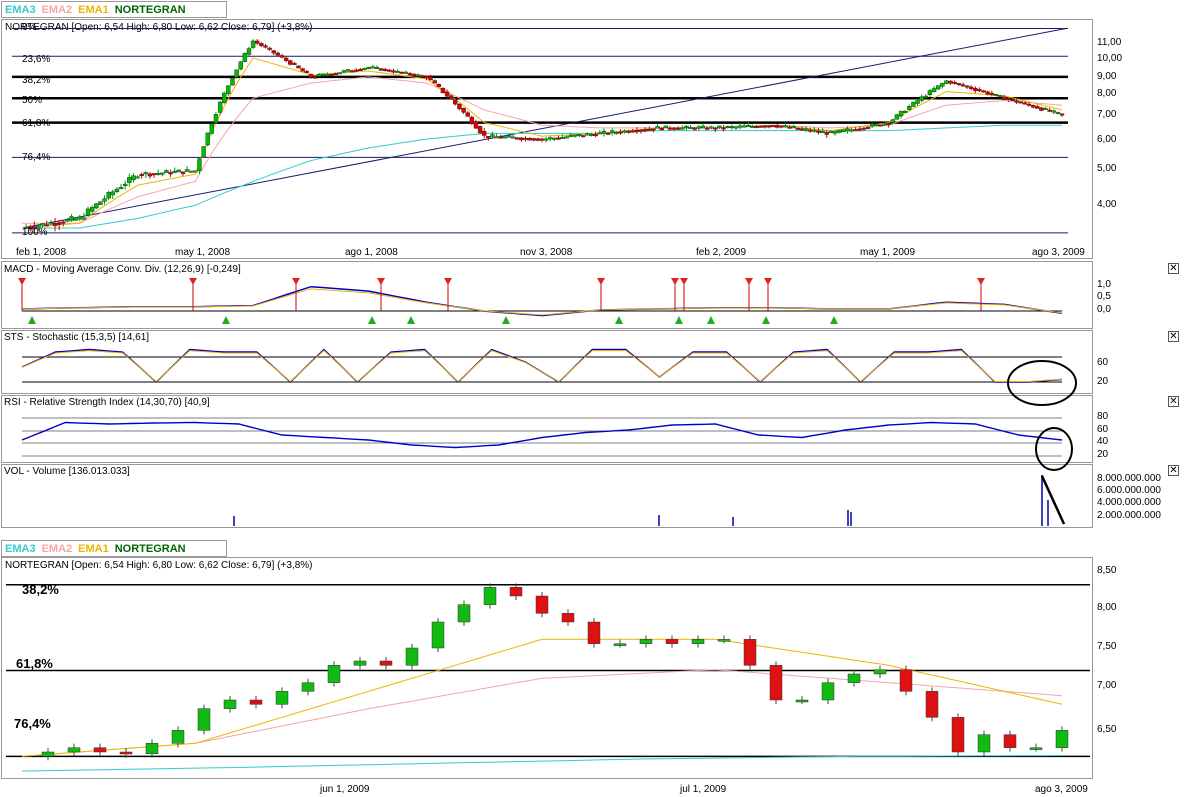 Image resolution: width=1187 pixels, height=797 pixels. I want to click on zoom-fib-label-61: 61,8%, so click(34, 663).